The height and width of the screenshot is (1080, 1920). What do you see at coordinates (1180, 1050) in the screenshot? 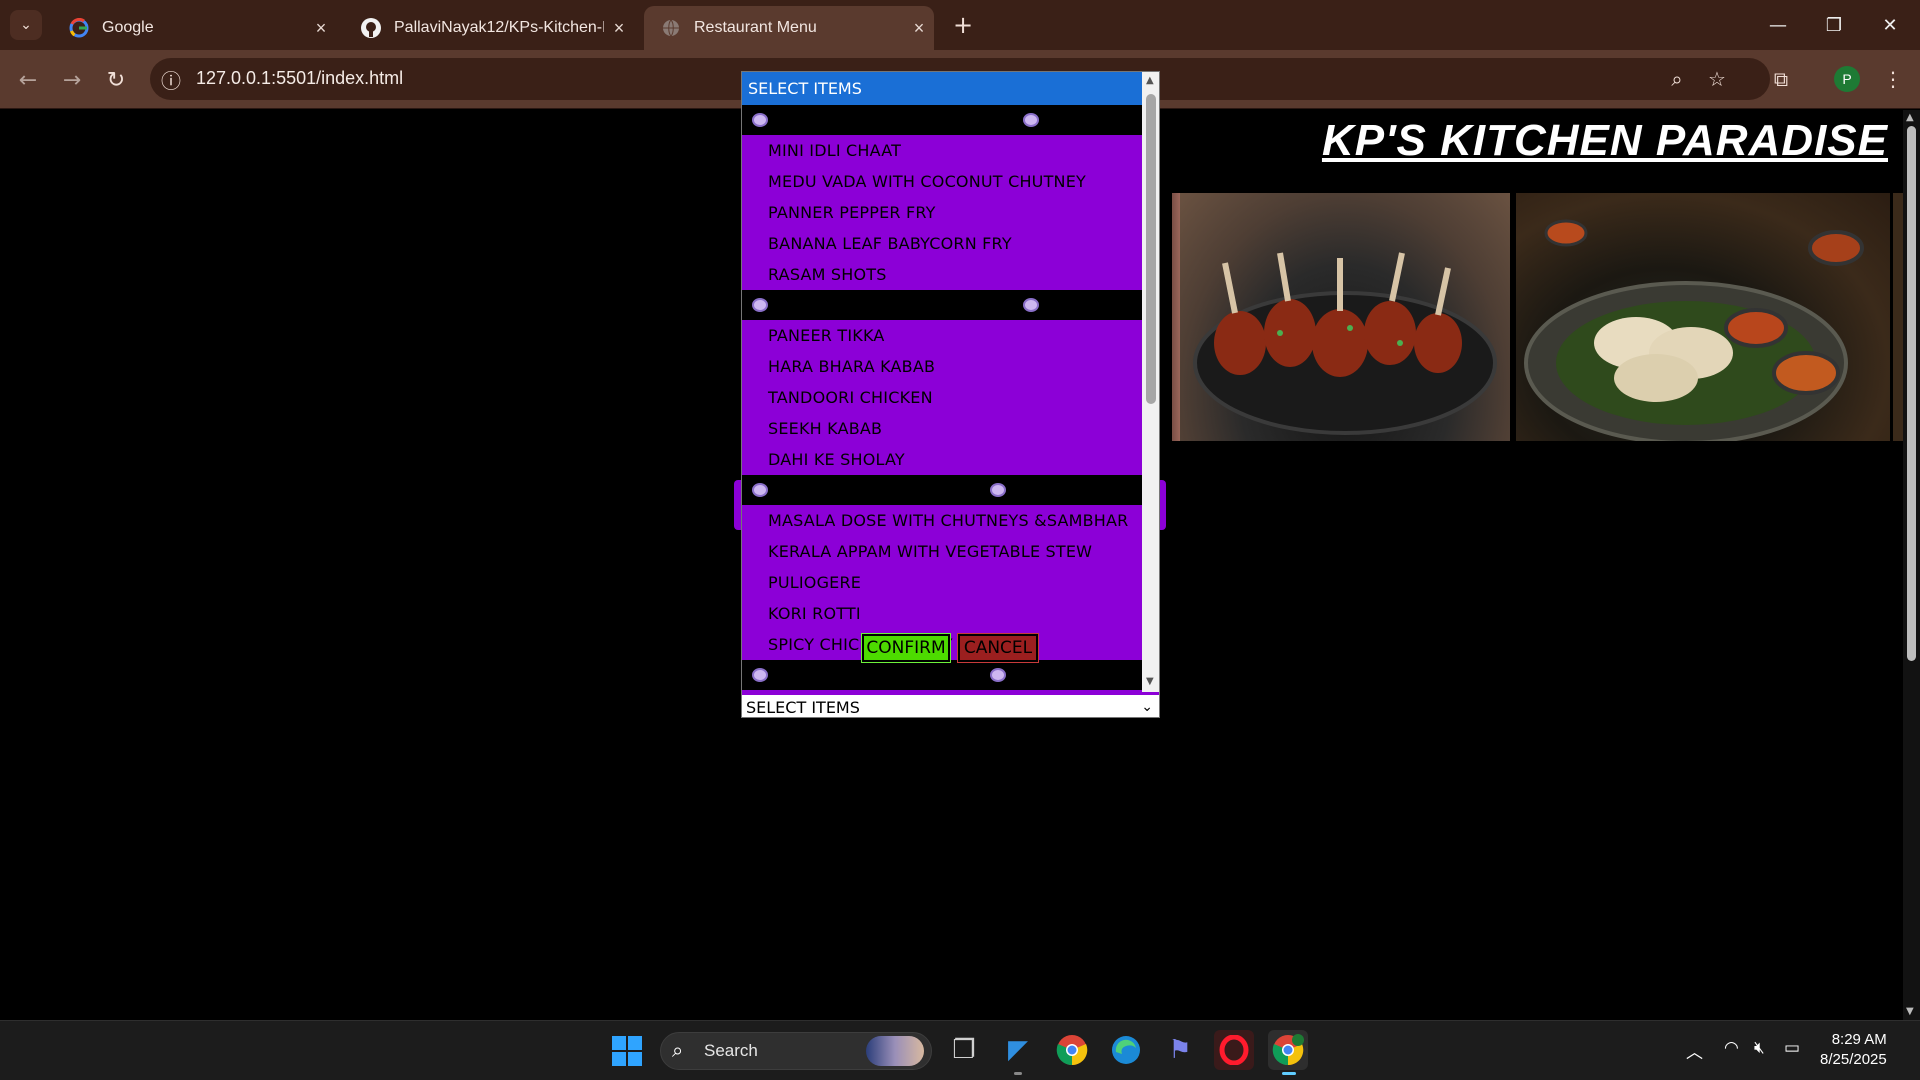
I see `teams-icon: ⚑` at bounding box center [1180, 1050].